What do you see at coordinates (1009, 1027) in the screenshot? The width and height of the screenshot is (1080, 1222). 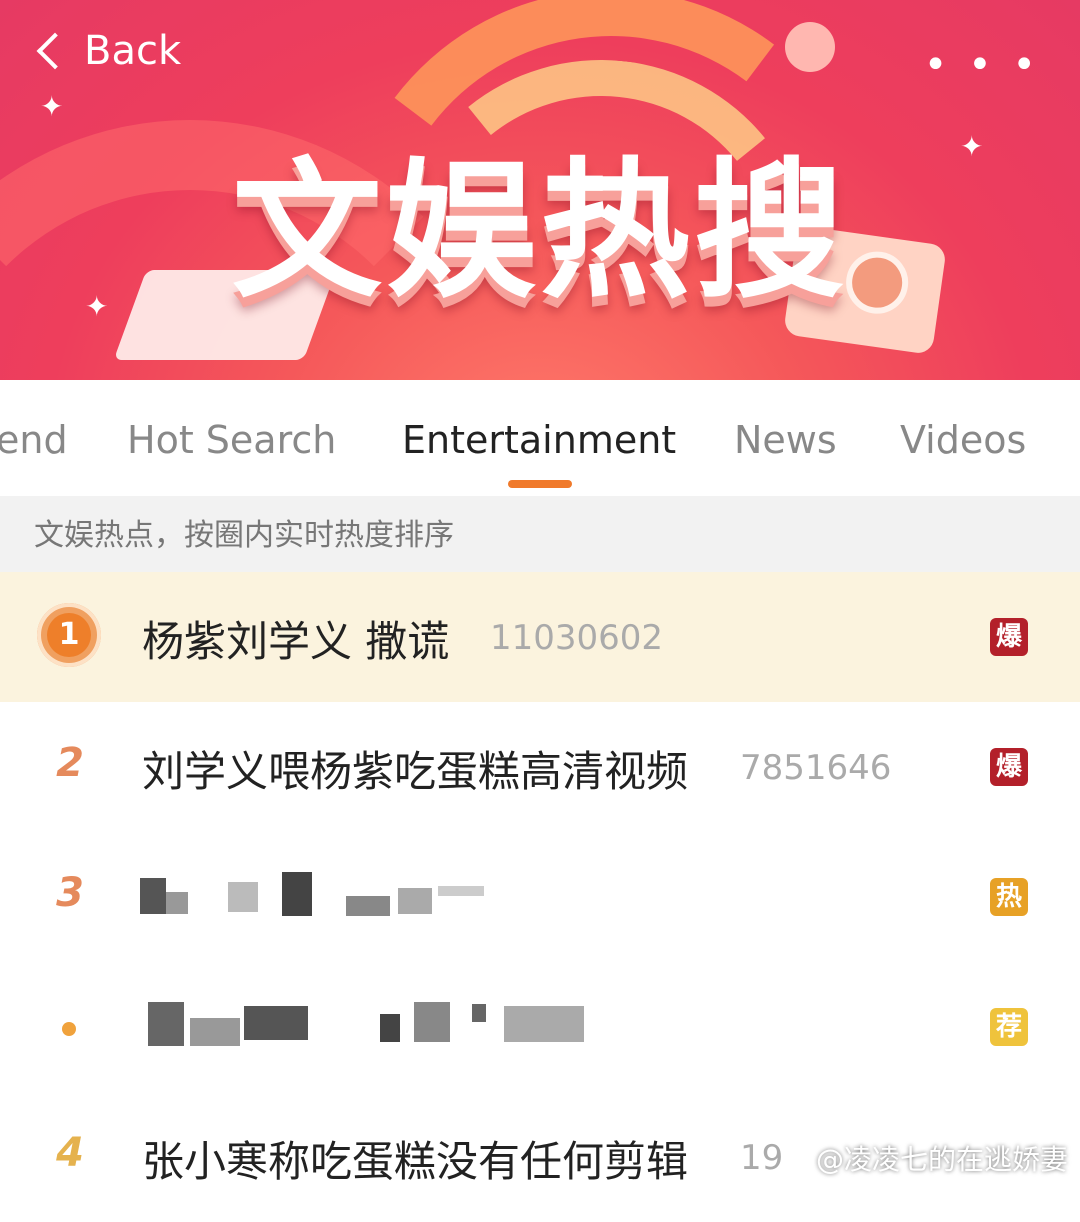 I see `promoted-badge: 荐` at bounding box center [1009, 1027].